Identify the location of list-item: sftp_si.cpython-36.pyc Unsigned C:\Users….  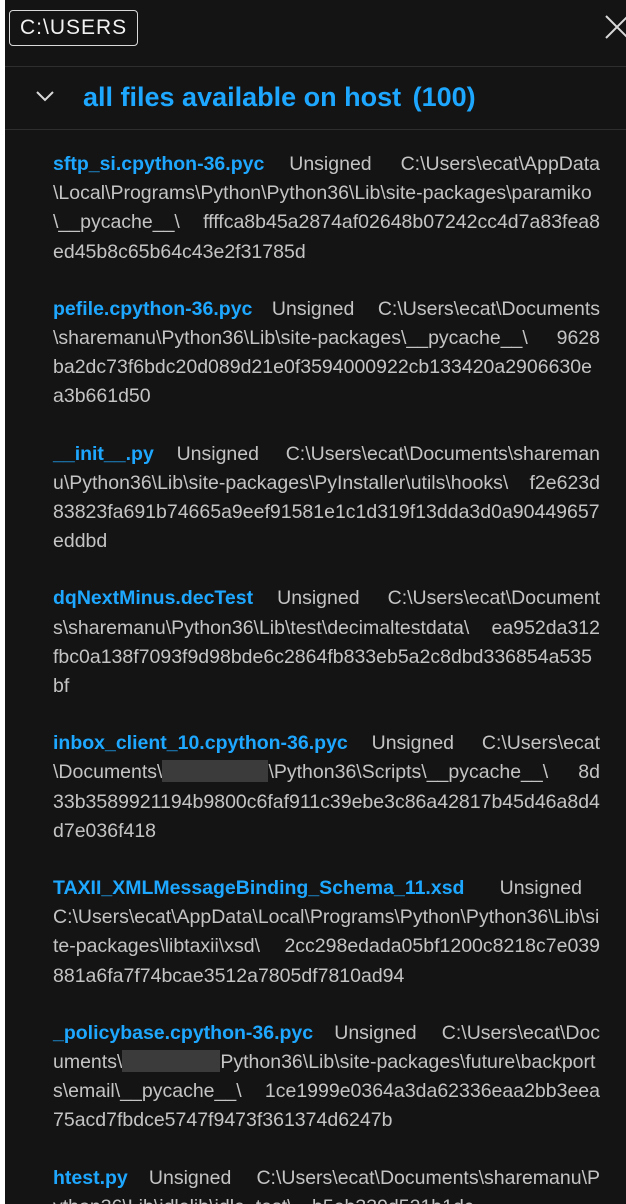
(326, 208).